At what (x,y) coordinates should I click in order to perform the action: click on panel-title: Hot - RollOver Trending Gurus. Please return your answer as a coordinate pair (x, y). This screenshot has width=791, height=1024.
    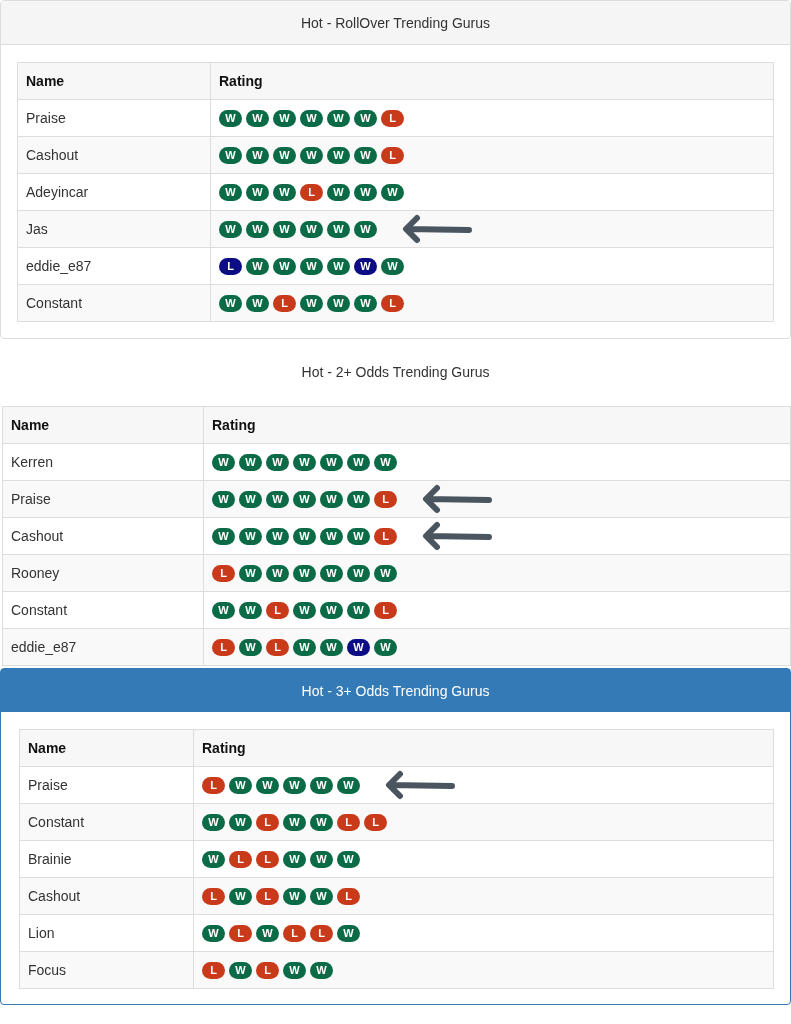
    Looking at the image, I should click on (395, 22).